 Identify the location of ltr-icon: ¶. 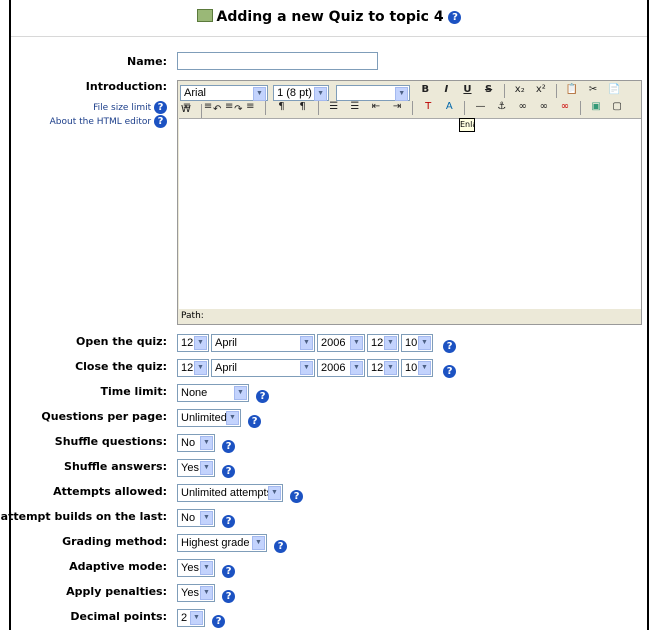
(281, 107).